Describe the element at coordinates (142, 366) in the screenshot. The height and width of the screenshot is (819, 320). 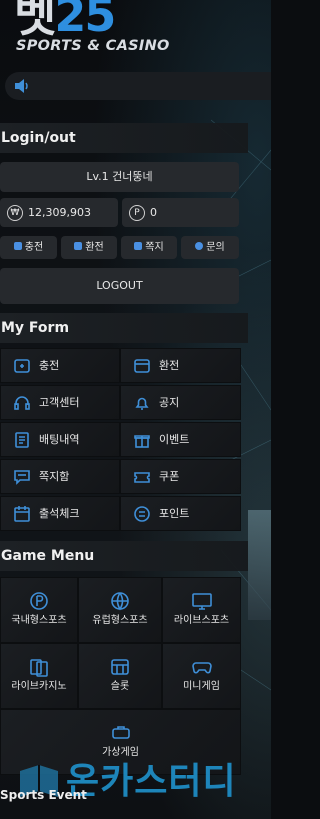
I see `card-icon` at that location.